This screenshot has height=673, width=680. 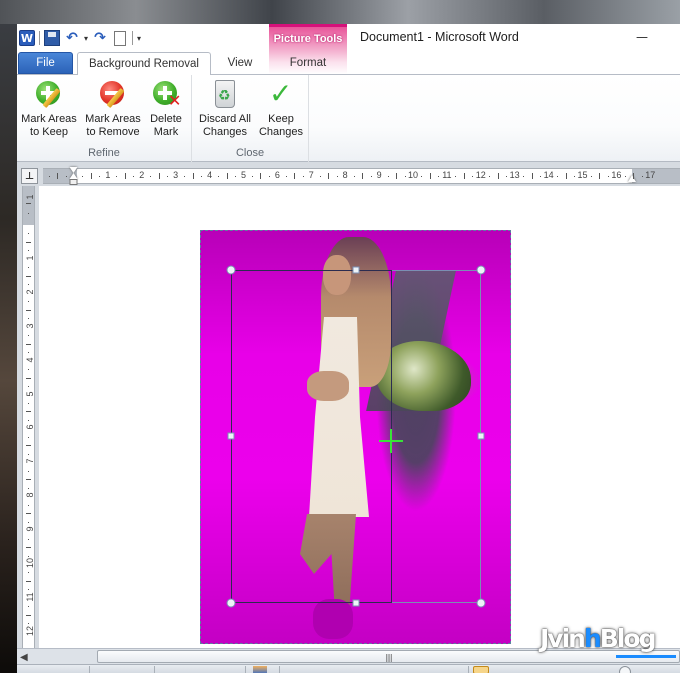 What do you see at coordinates (481, 603) in the screenshot?
I see `resize-handle-bottom-right` at bounding box center [481, 603].